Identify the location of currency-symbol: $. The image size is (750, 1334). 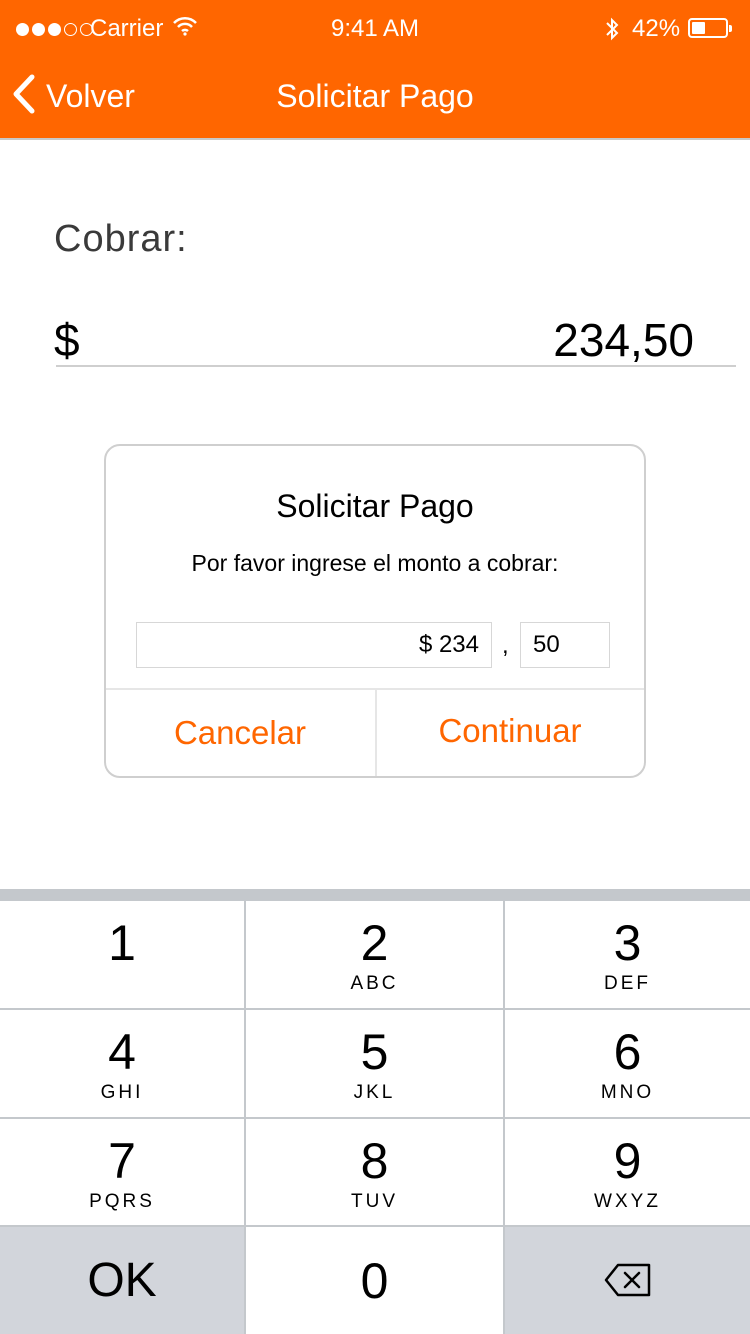
(67, 340).